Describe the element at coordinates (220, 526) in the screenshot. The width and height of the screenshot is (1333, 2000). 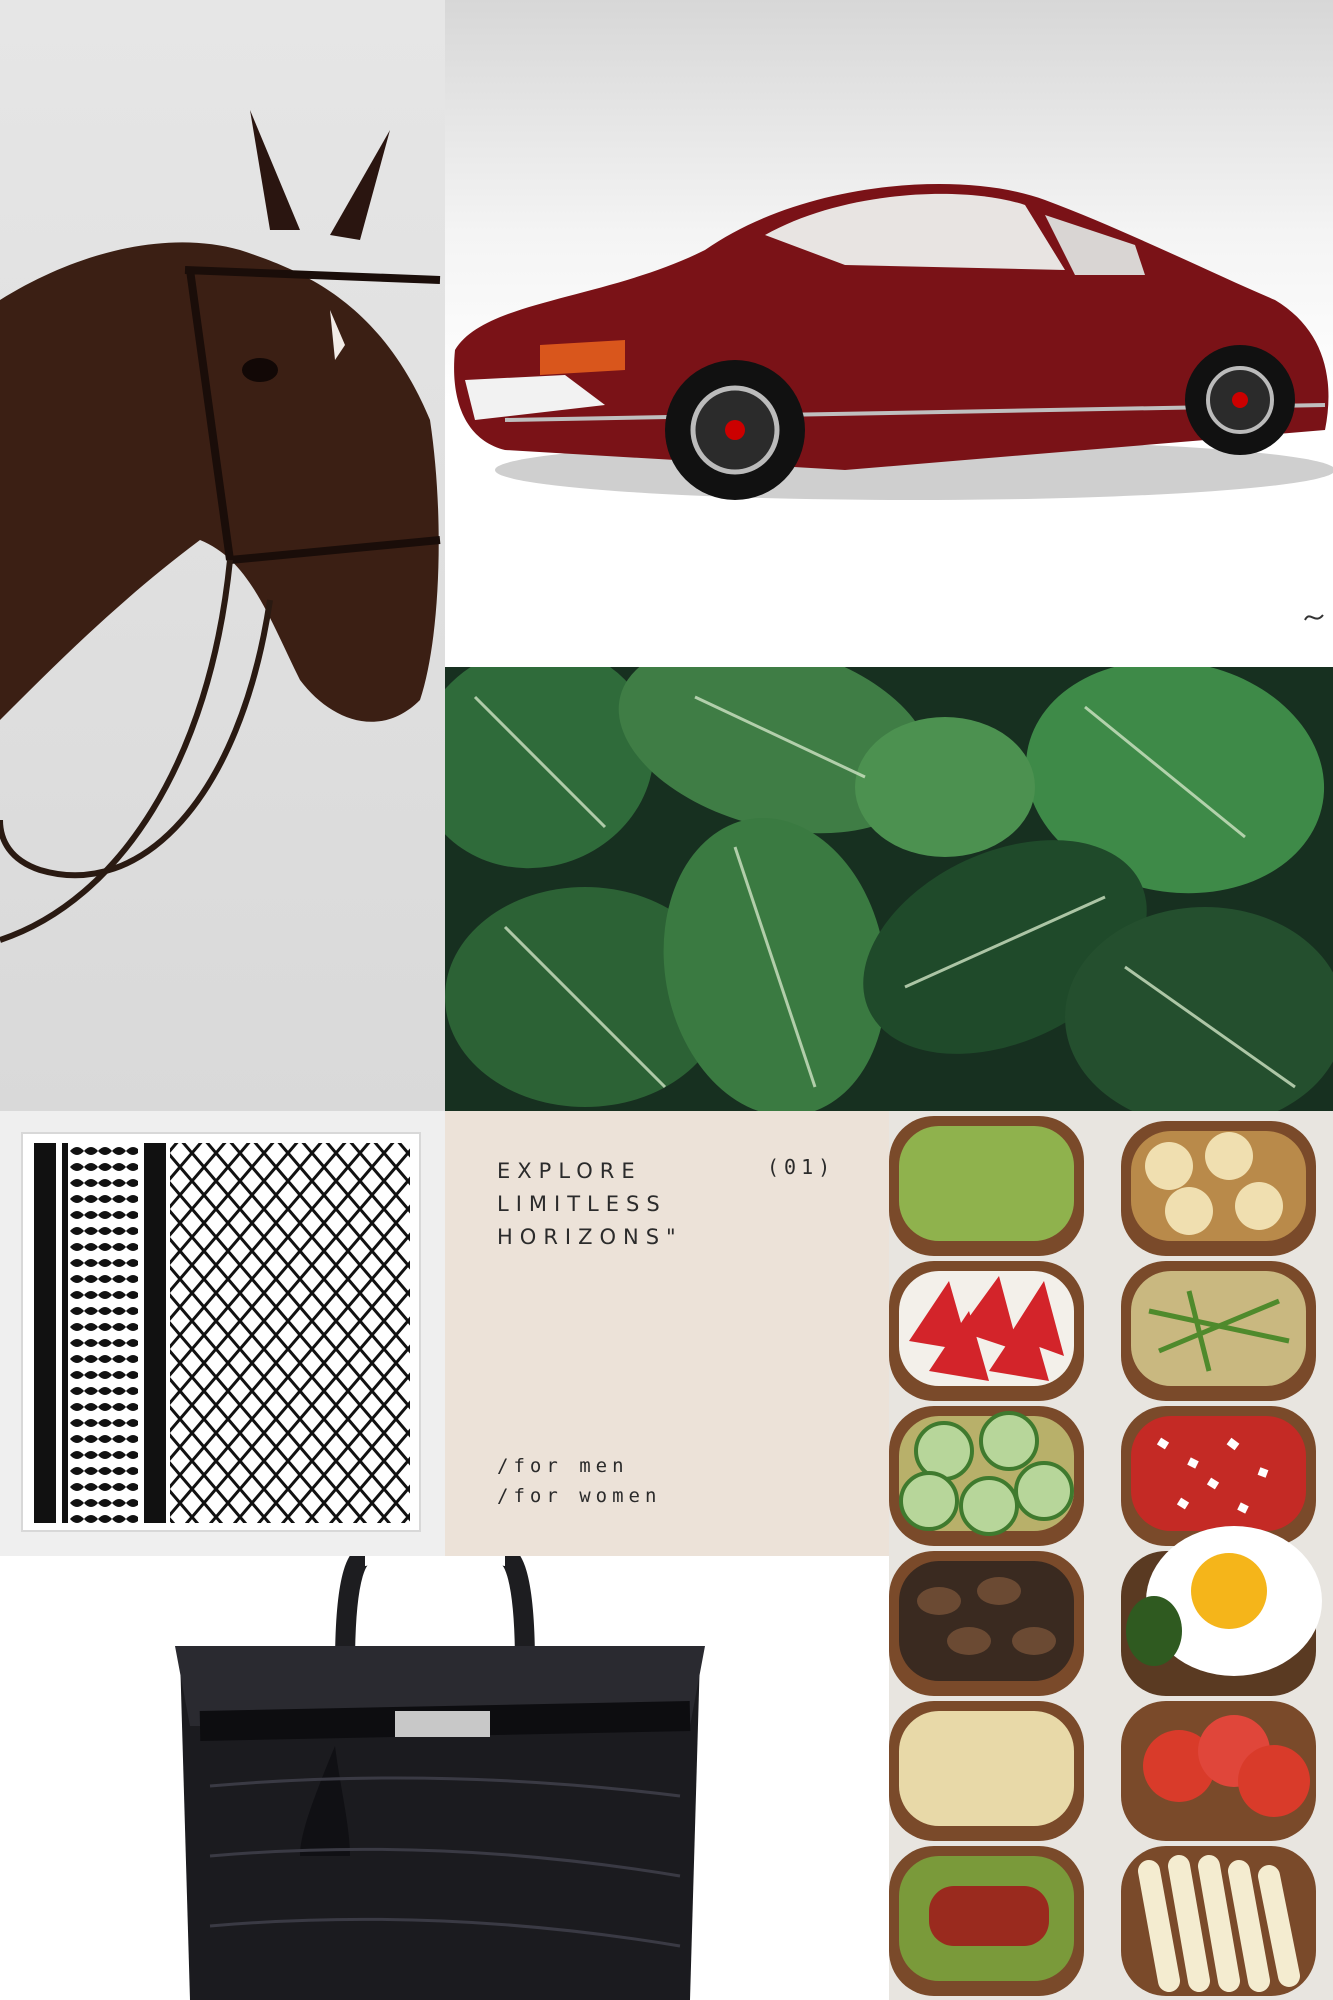
I see `horse-illustration` at that location.